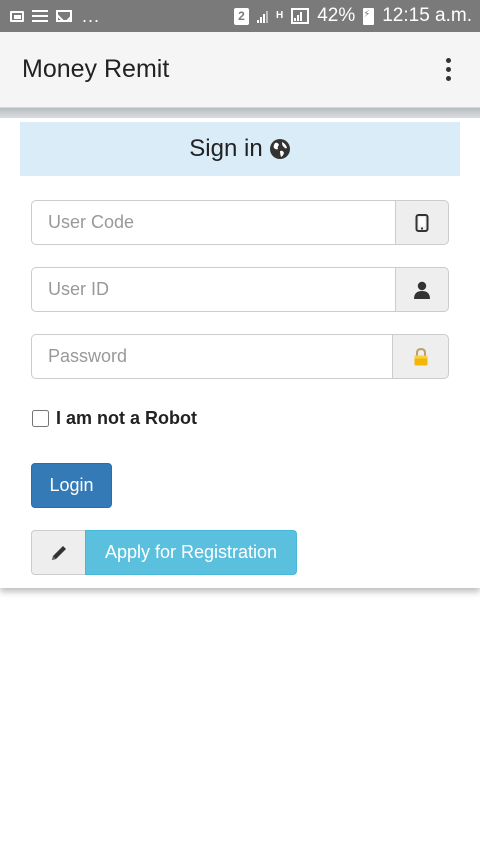 This screenshot has width=480, height=854. I want to click on user-code-input, so click(213, 222).